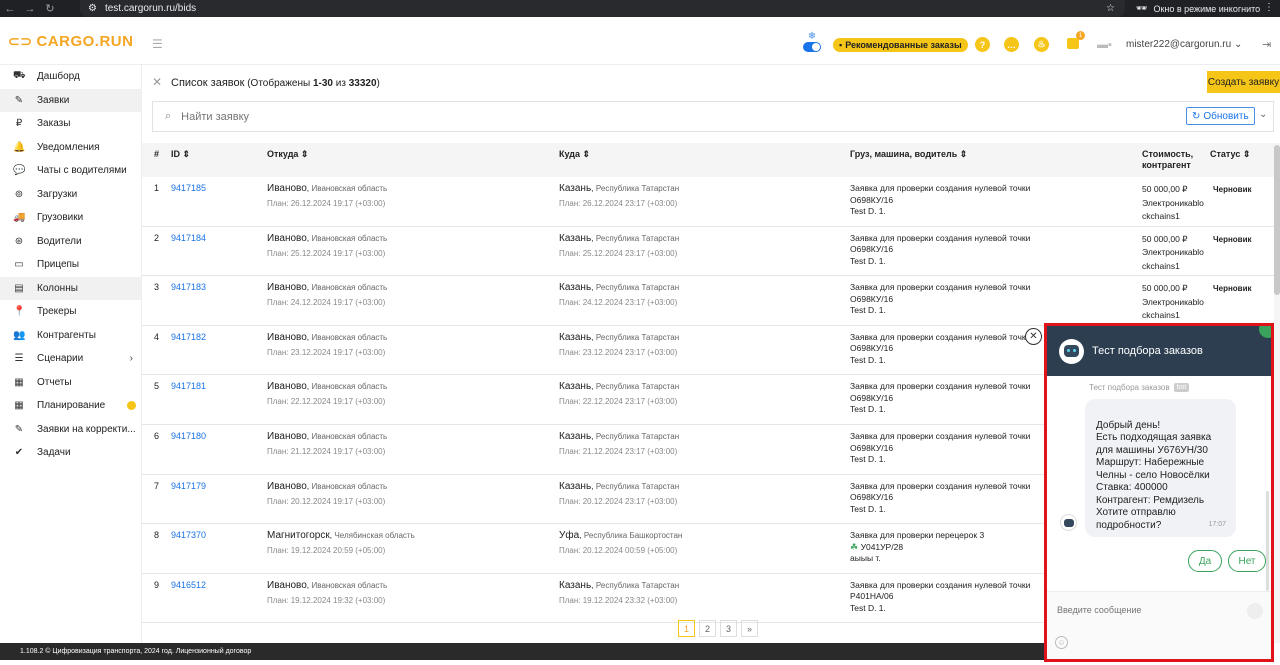  What do you see at coordinates (10, 9) in the screenshot?
I see `back-icon: ←` at bounding box center [10, 9].